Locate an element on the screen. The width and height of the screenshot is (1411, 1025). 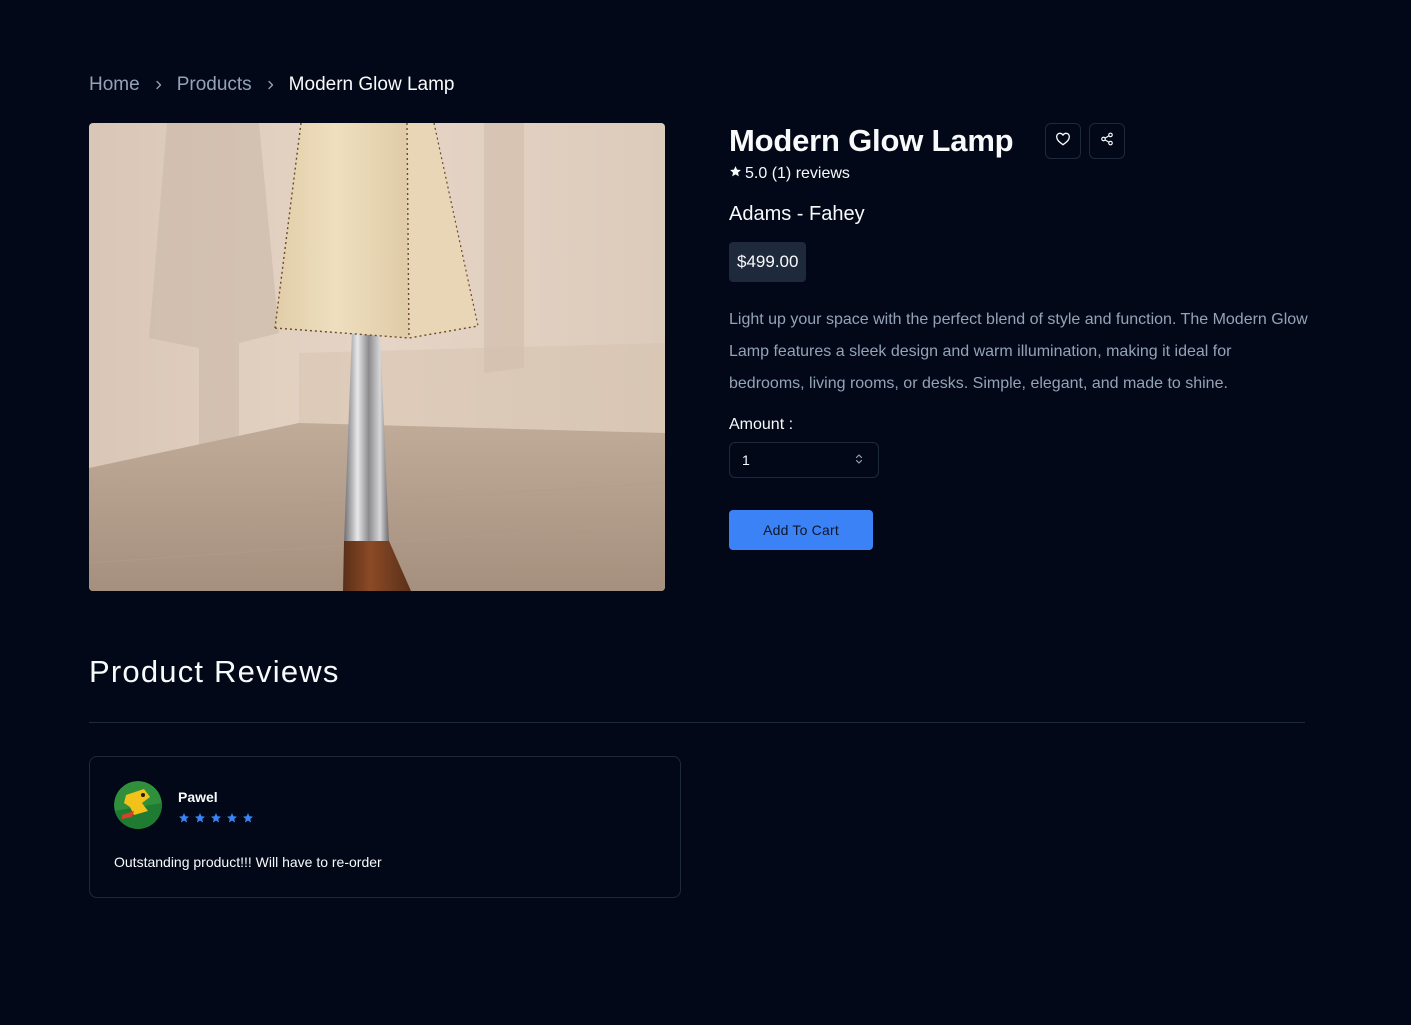
breadcrumb: Home Products Modern Glow Lamp is located at coordinates (271, 85).